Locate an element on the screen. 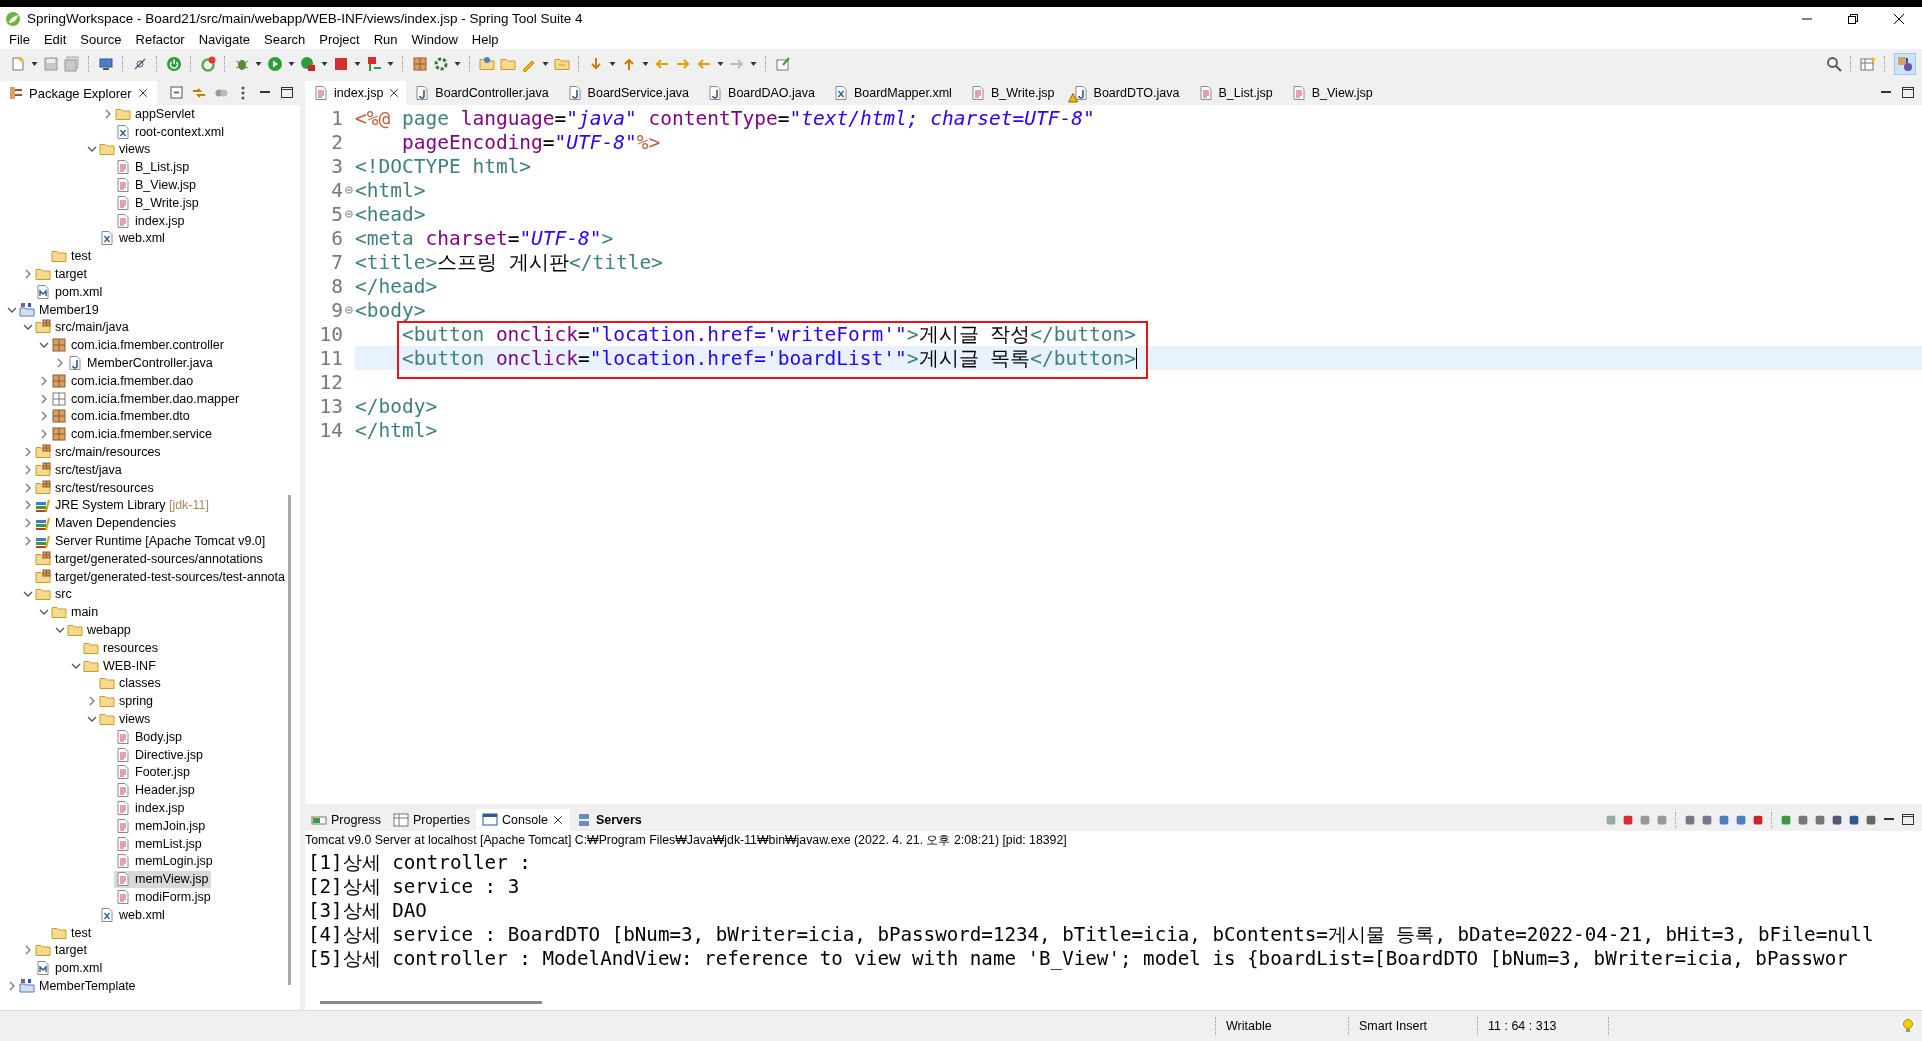  lightbulb-icon is located at coordinates (1908, 1026).